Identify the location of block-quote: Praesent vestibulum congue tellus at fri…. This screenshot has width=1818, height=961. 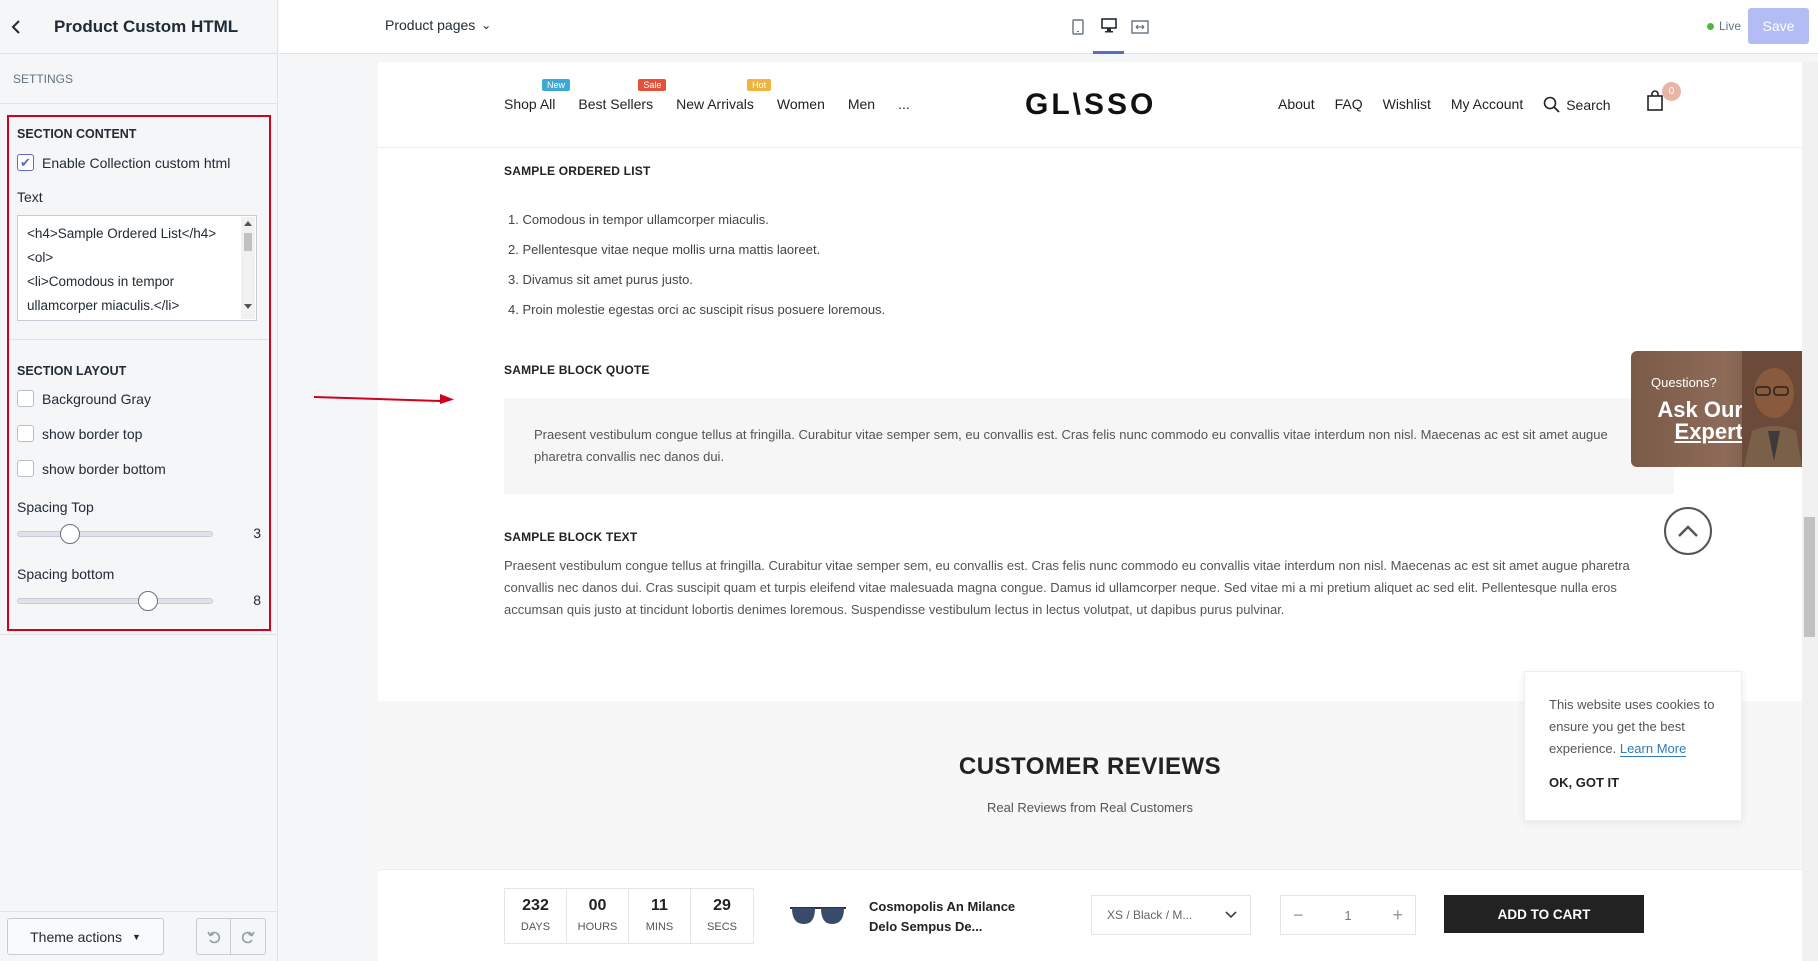
(1089, 446).